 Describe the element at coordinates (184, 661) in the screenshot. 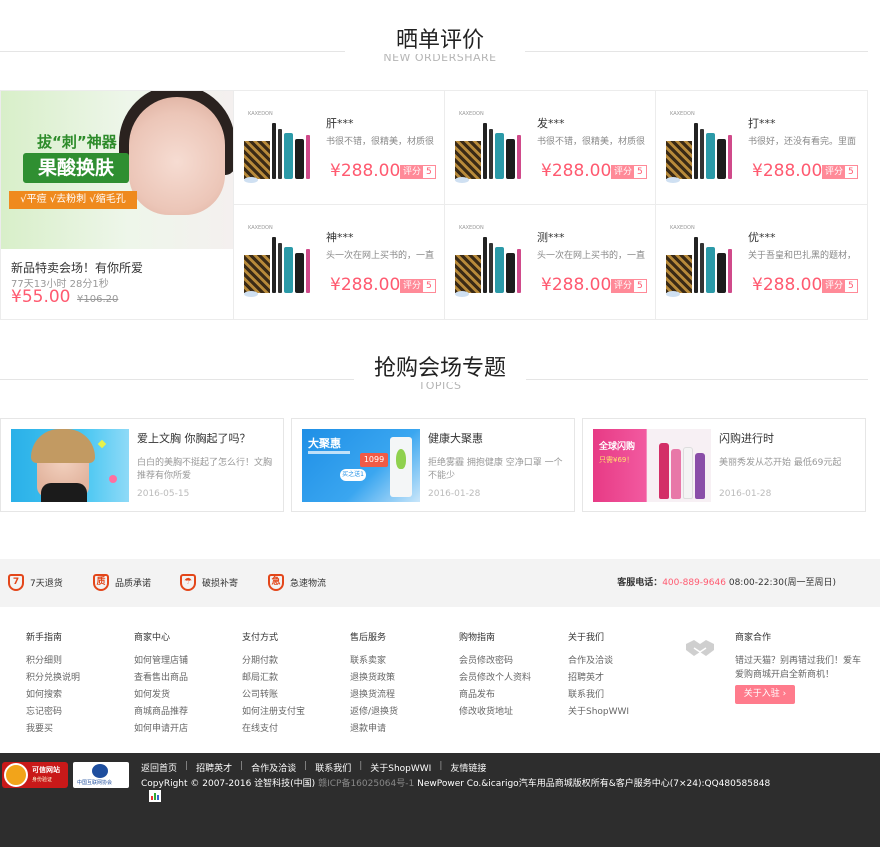

I see `footer-link: 如何管理店铺` at that location.